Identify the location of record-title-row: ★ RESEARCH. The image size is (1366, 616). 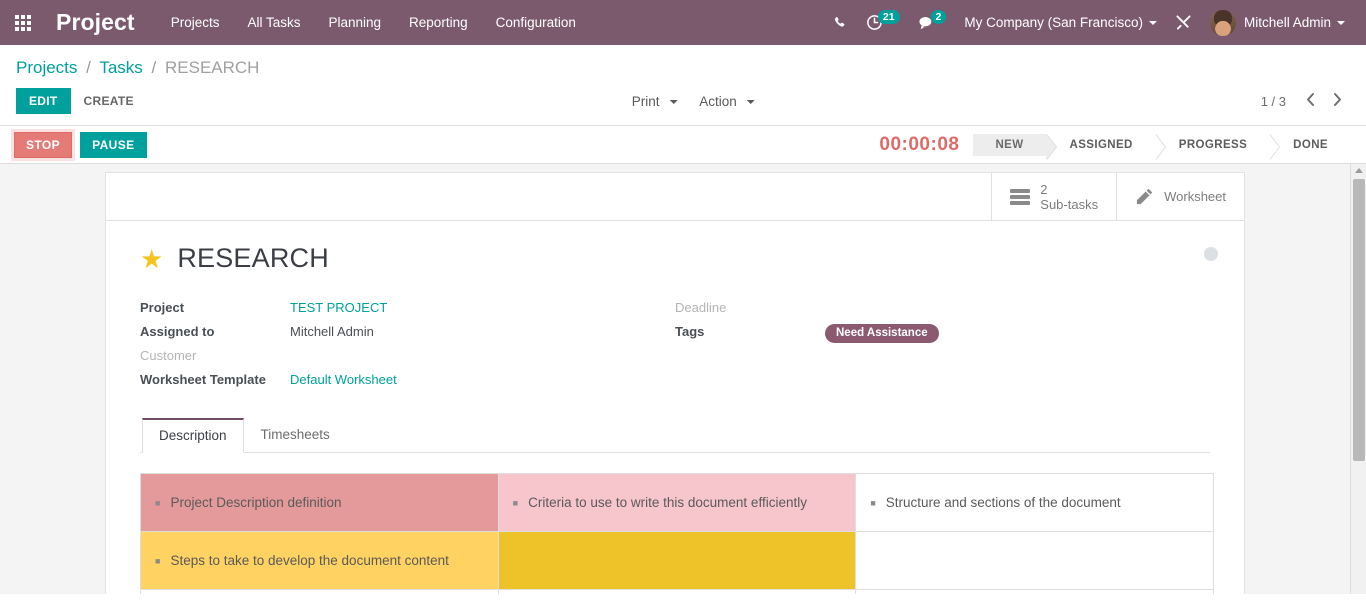
(675, 258).